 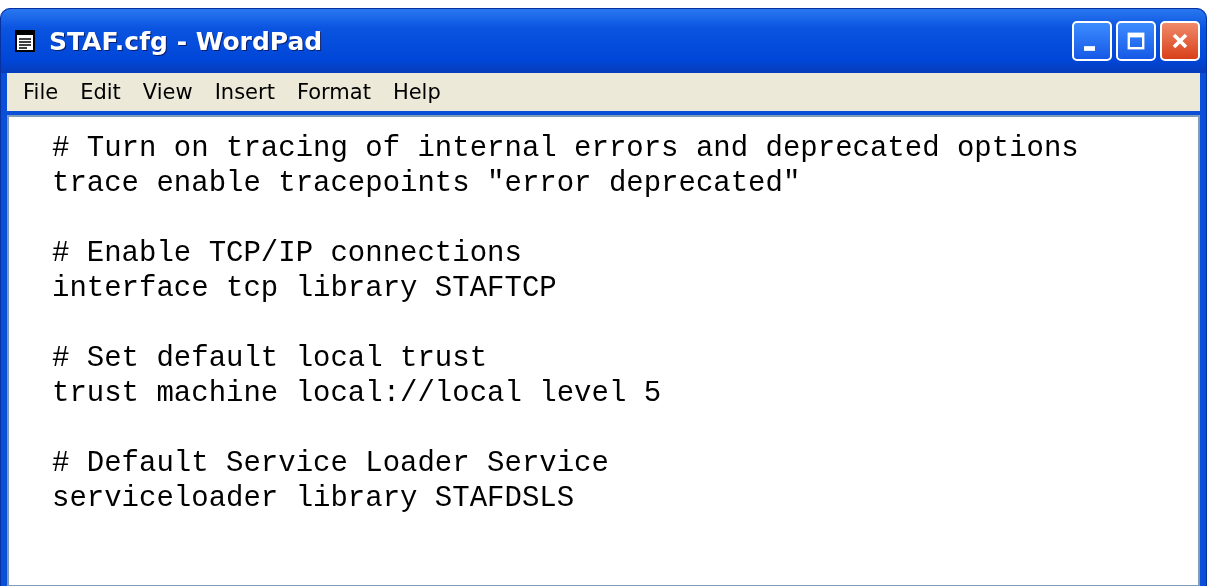 I want to click on menu-item: Format, so click(x=334, y=92).